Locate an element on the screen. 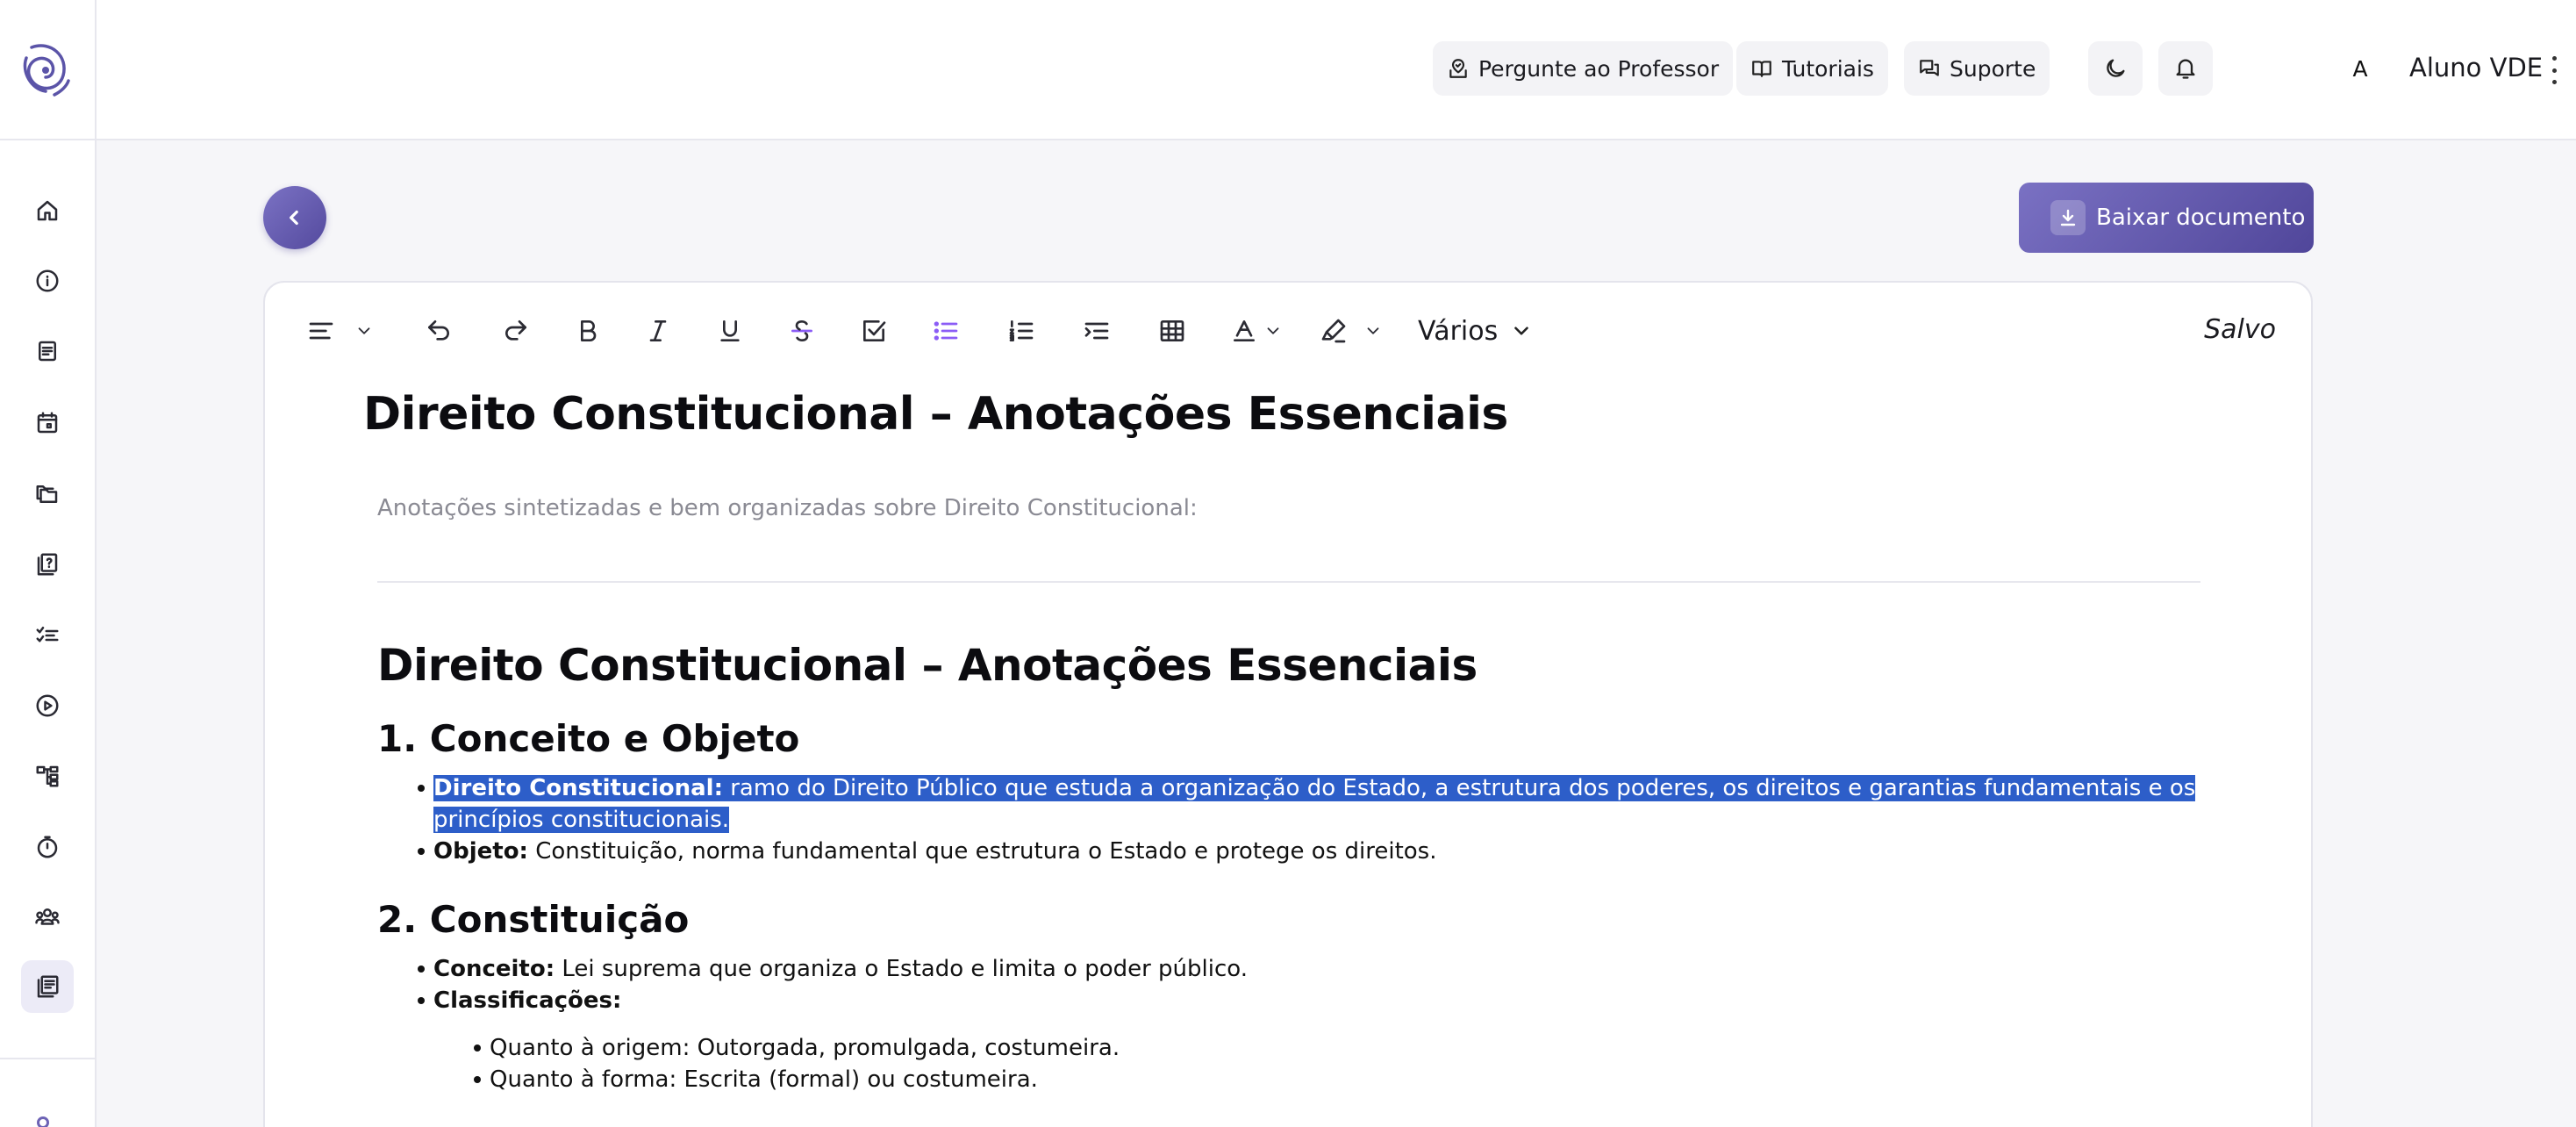 Image resolution: width=2576 pixels, height=1127 pixels. download-icon-box is located at coordinates (2068, 217).